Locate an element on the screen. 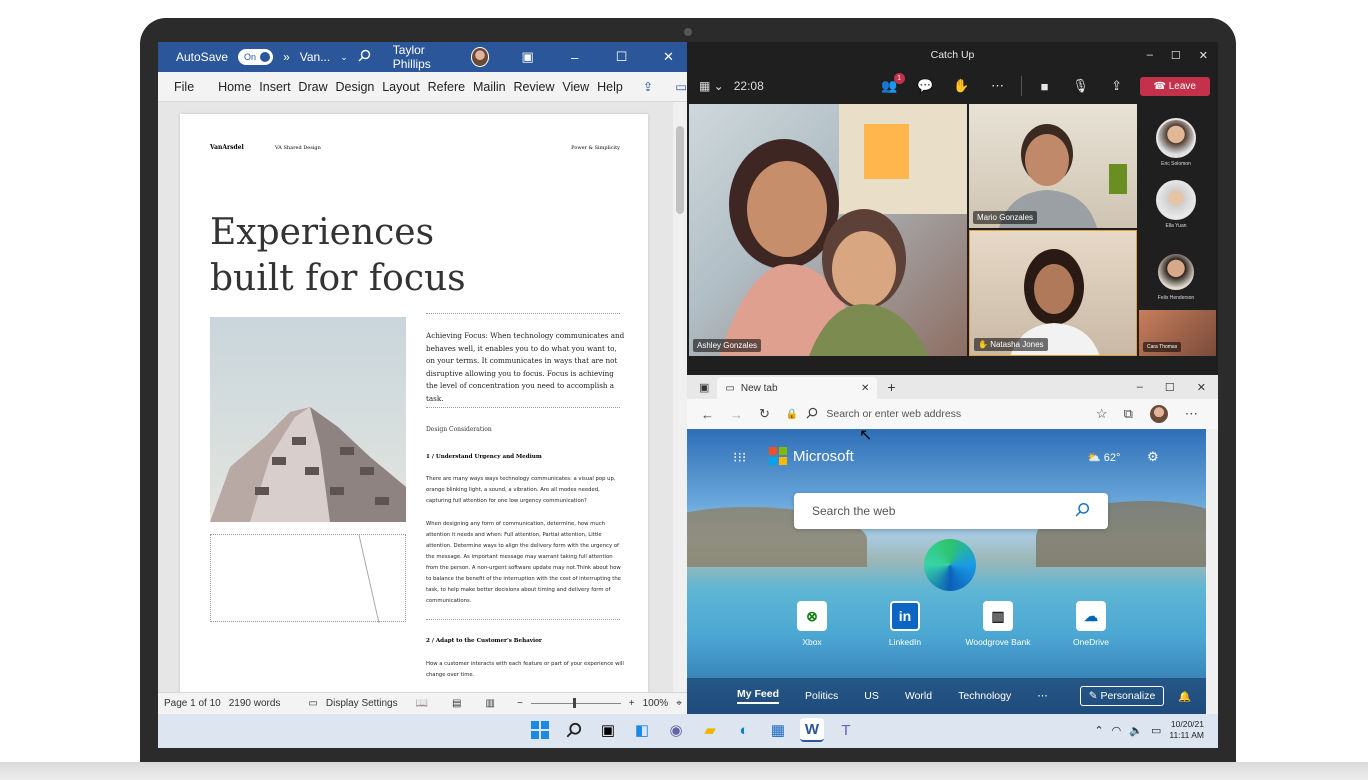  search-web-box: Search the web is located at coordinates (951, 511).